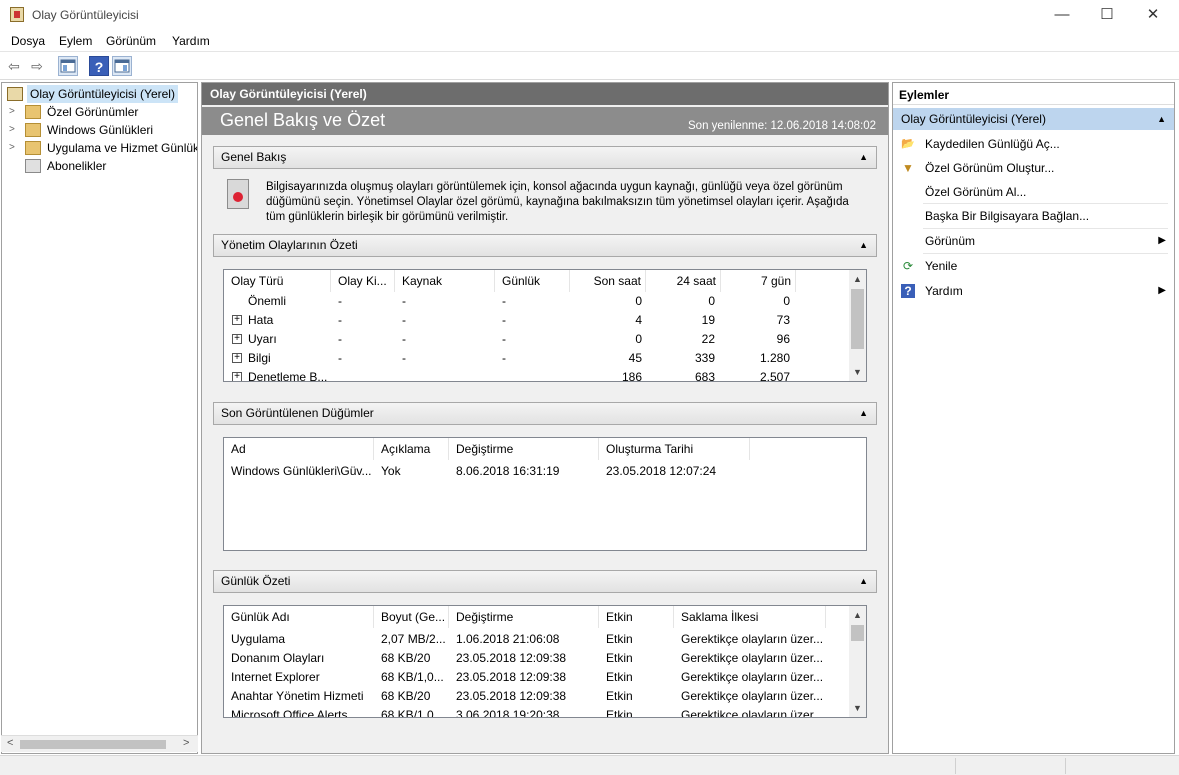  I want to click on table-row: + Hata - - - 4 19 73, so click(537, 320).